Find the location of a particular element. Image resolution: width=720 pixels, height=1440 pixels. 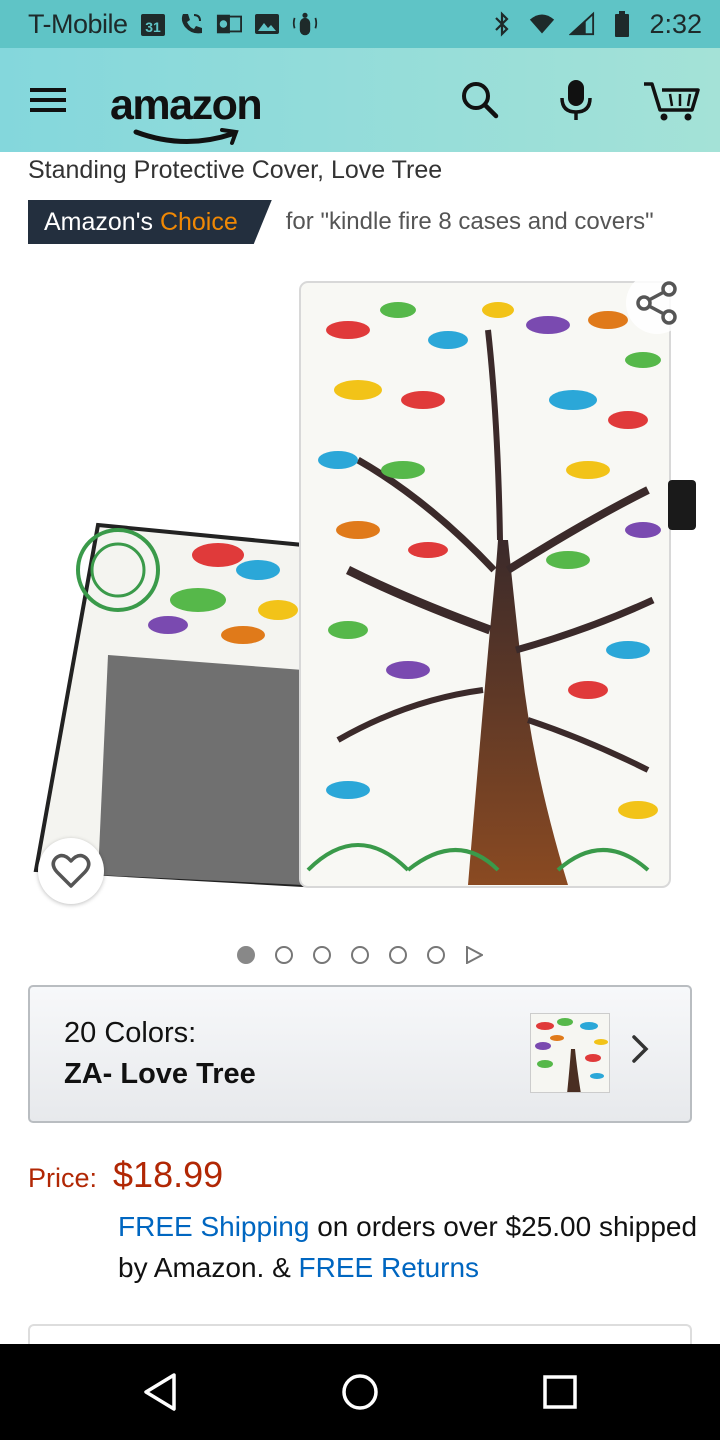

image-carousel-indicator is located at coordinates (360, 955).